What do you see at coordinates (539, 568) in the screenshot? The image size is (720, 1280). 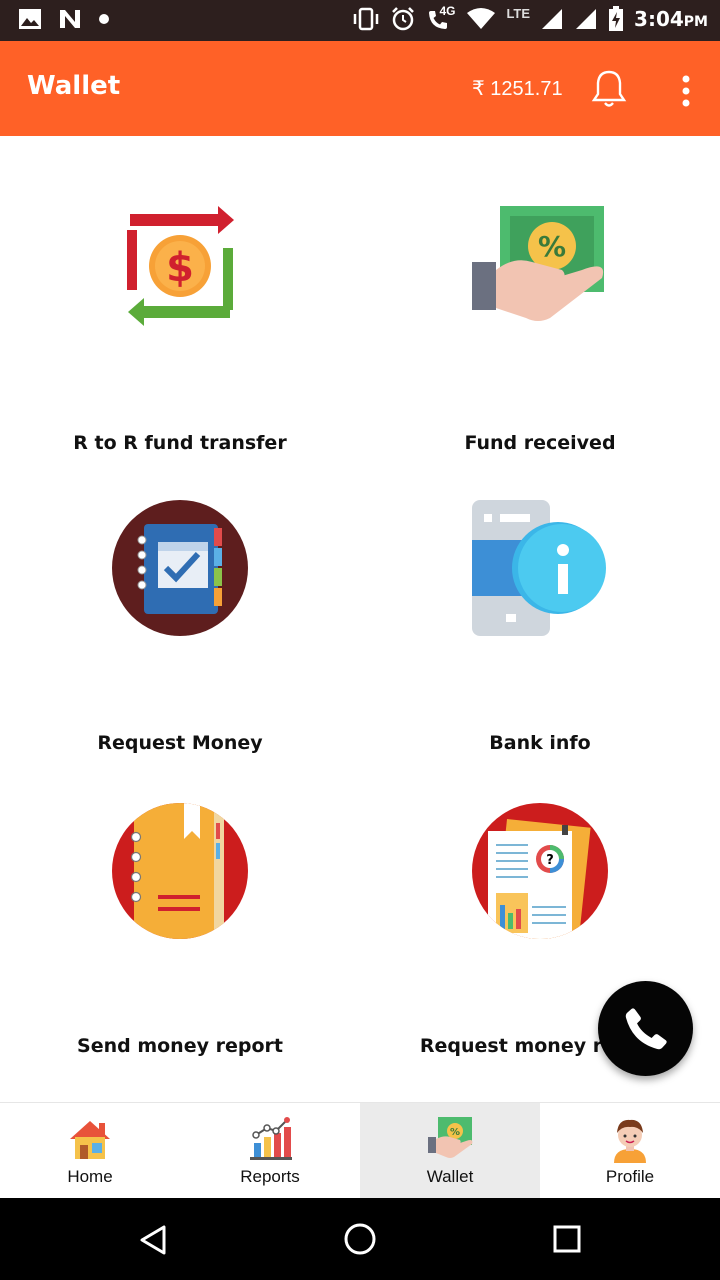 I see `bank-info-icon` at bounding box center [539, 568].